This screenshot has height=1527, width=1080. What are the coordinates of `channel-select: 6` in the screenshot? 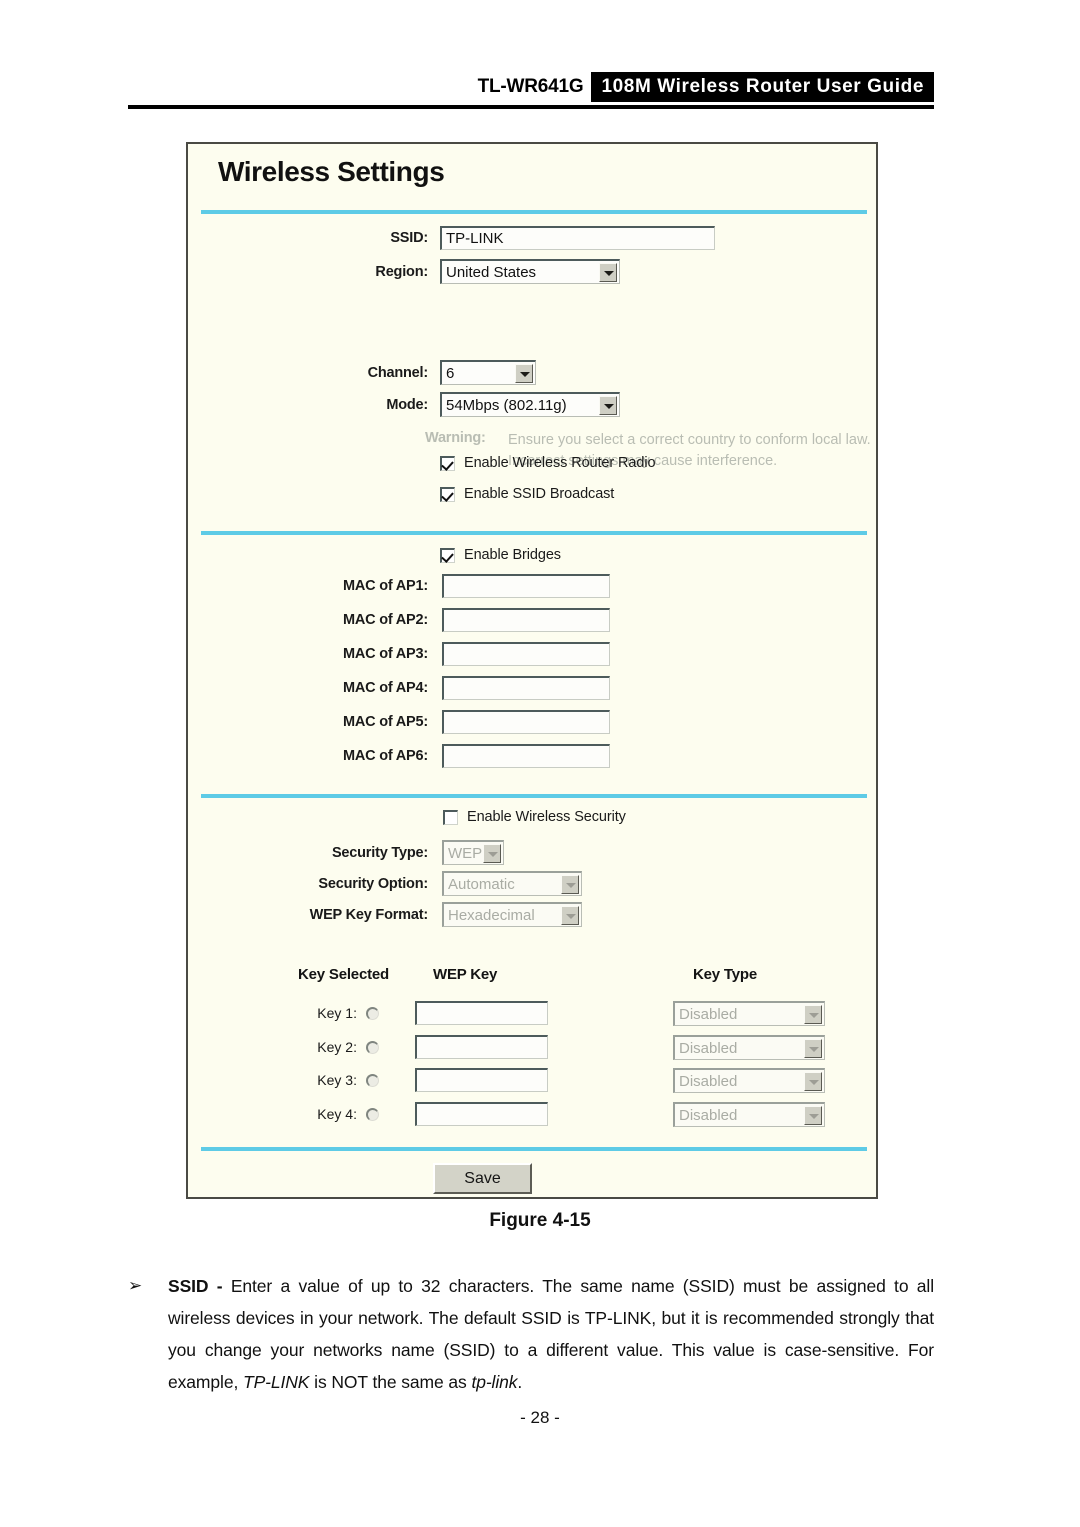 It's located at (488, 372).